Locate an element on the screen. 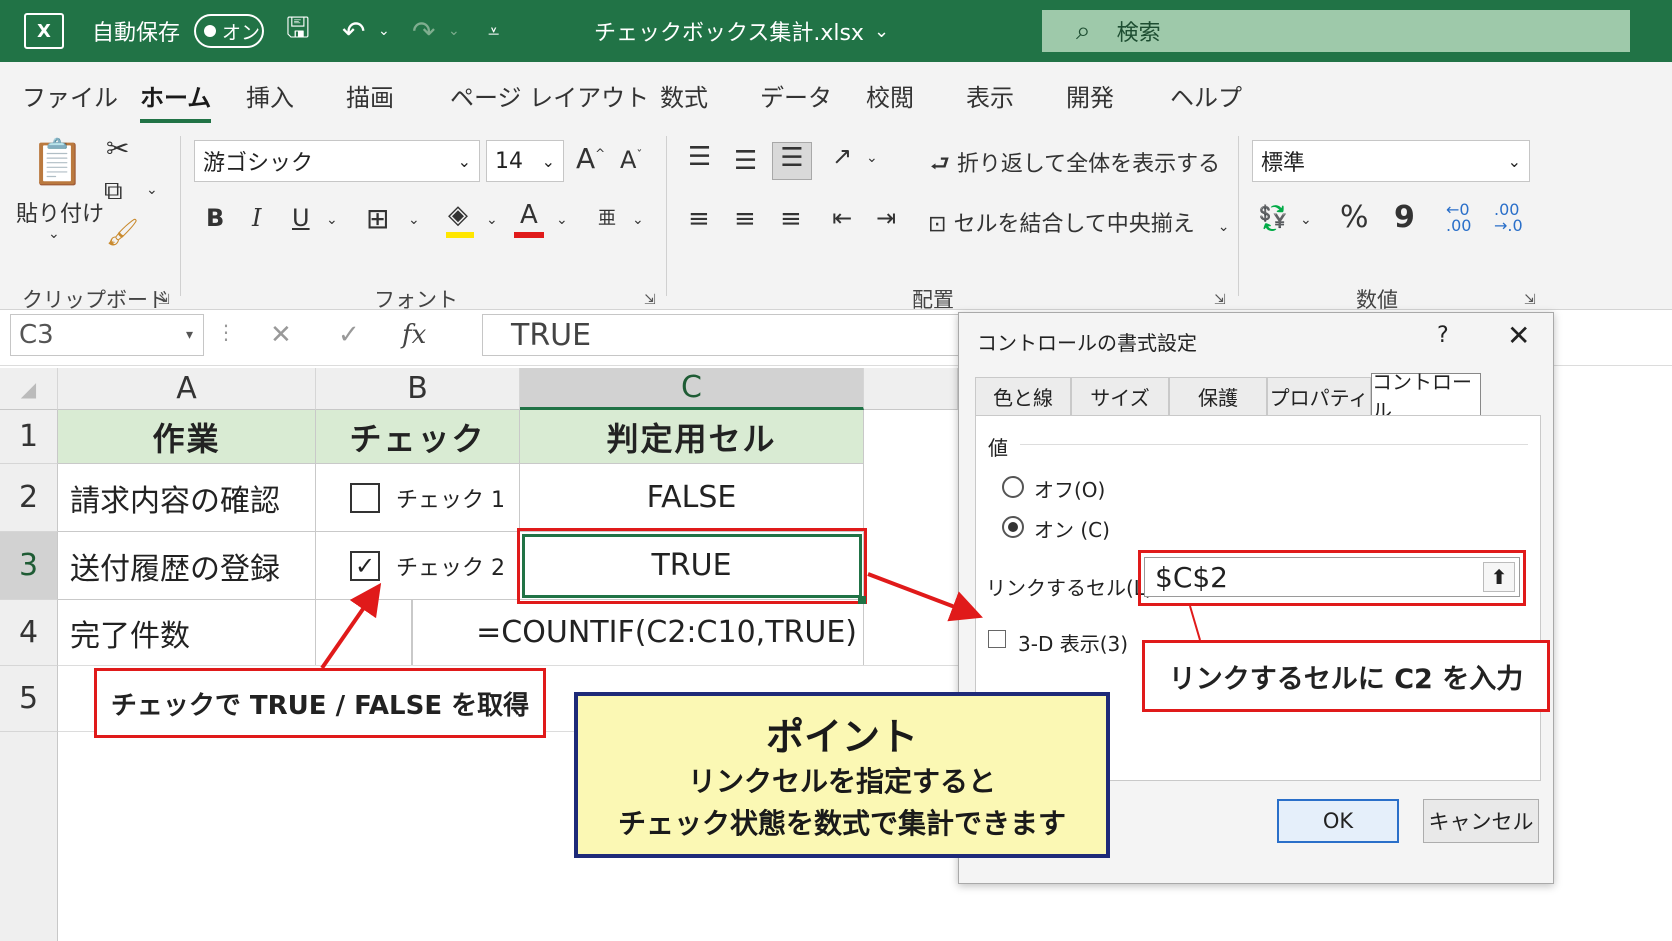 This screenshot has height=941, width=1672. connector-link-callout is located at coordinates (1195, 623).